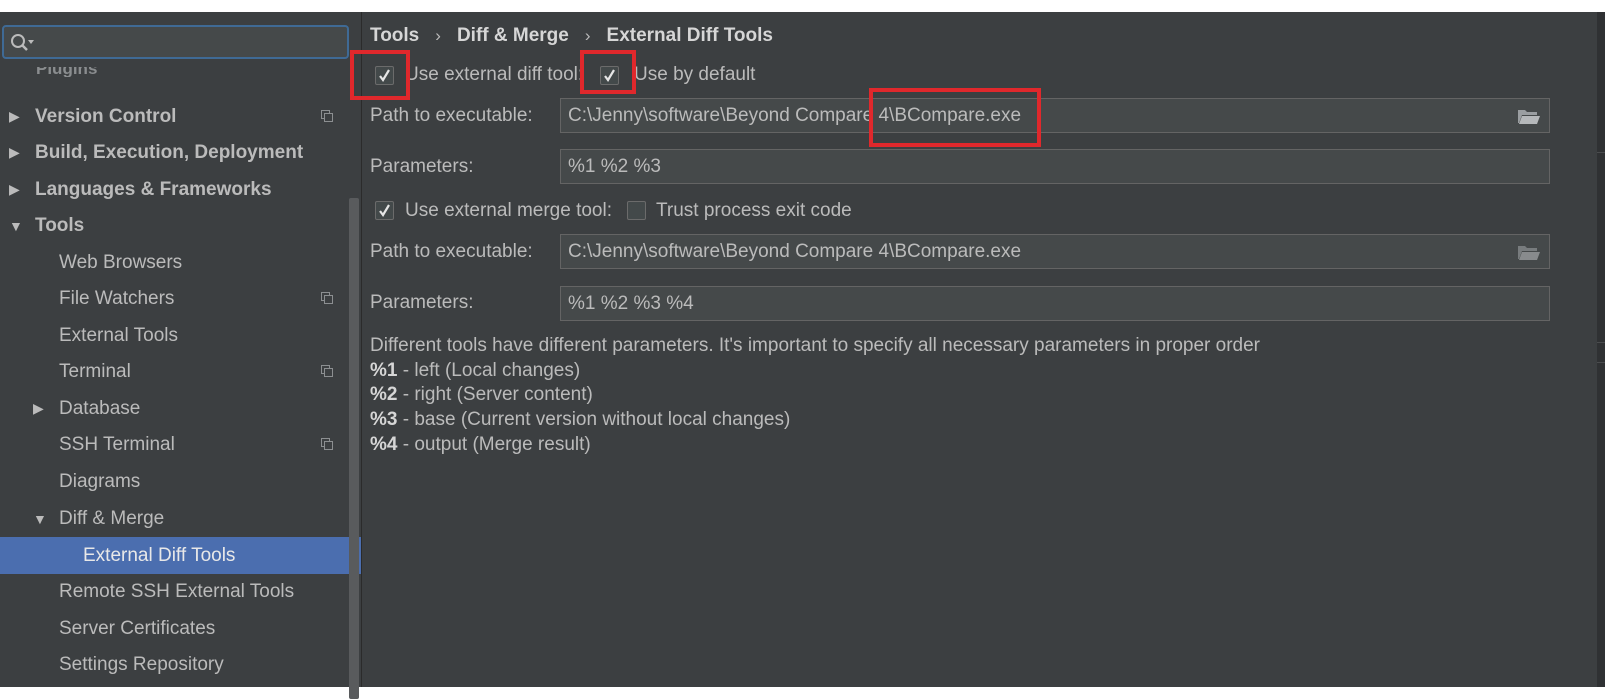  What do you see at coordinates (422, 302) in the screenshot?
I see `merge-params-label: Parameters:` at bounding box center [422, 302].